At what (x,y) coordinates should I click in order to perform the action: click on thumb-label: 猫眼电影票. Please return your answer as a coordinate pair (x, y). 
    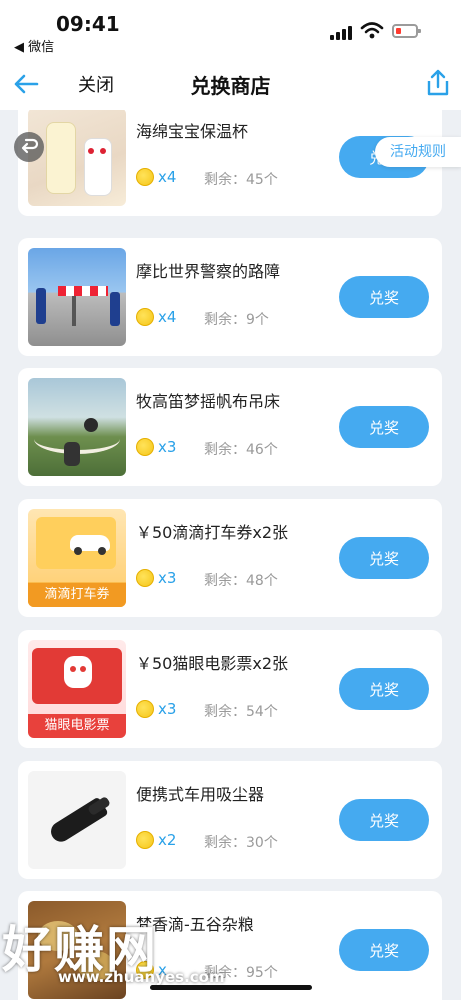
    Looking at the image, I should click on (77, 726).